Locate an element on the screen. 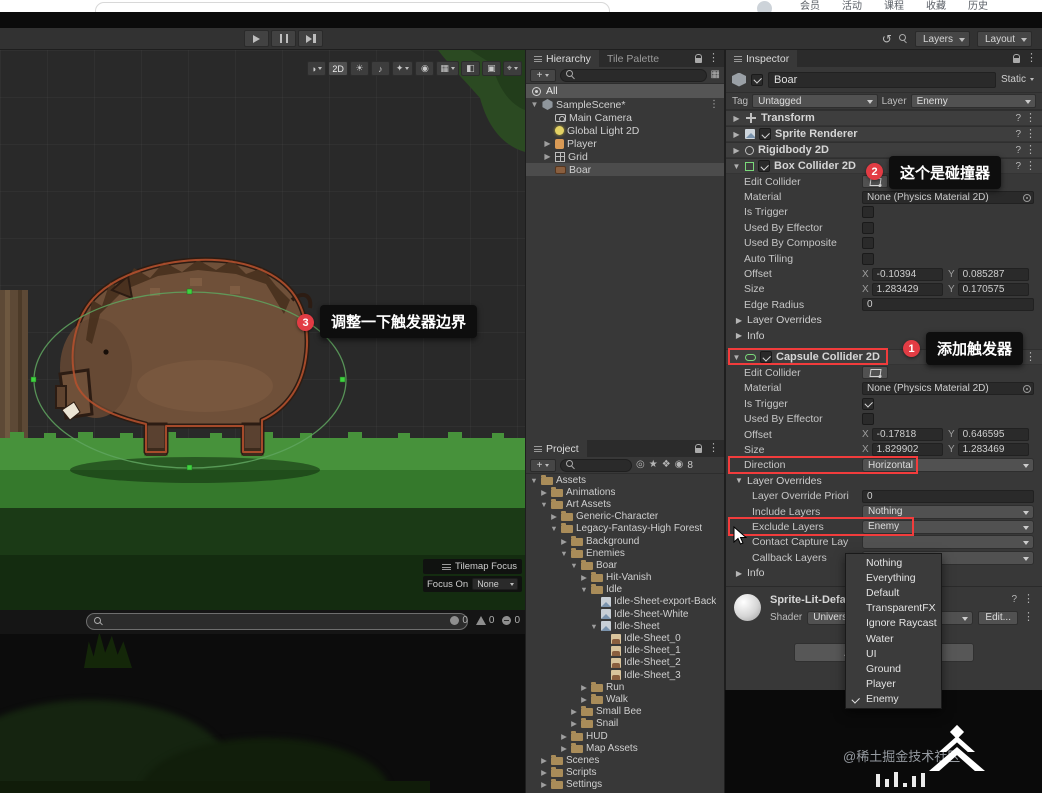  hierarchy-item-global-light-2d: Global Light 2D is located at coordinates (625, 130).